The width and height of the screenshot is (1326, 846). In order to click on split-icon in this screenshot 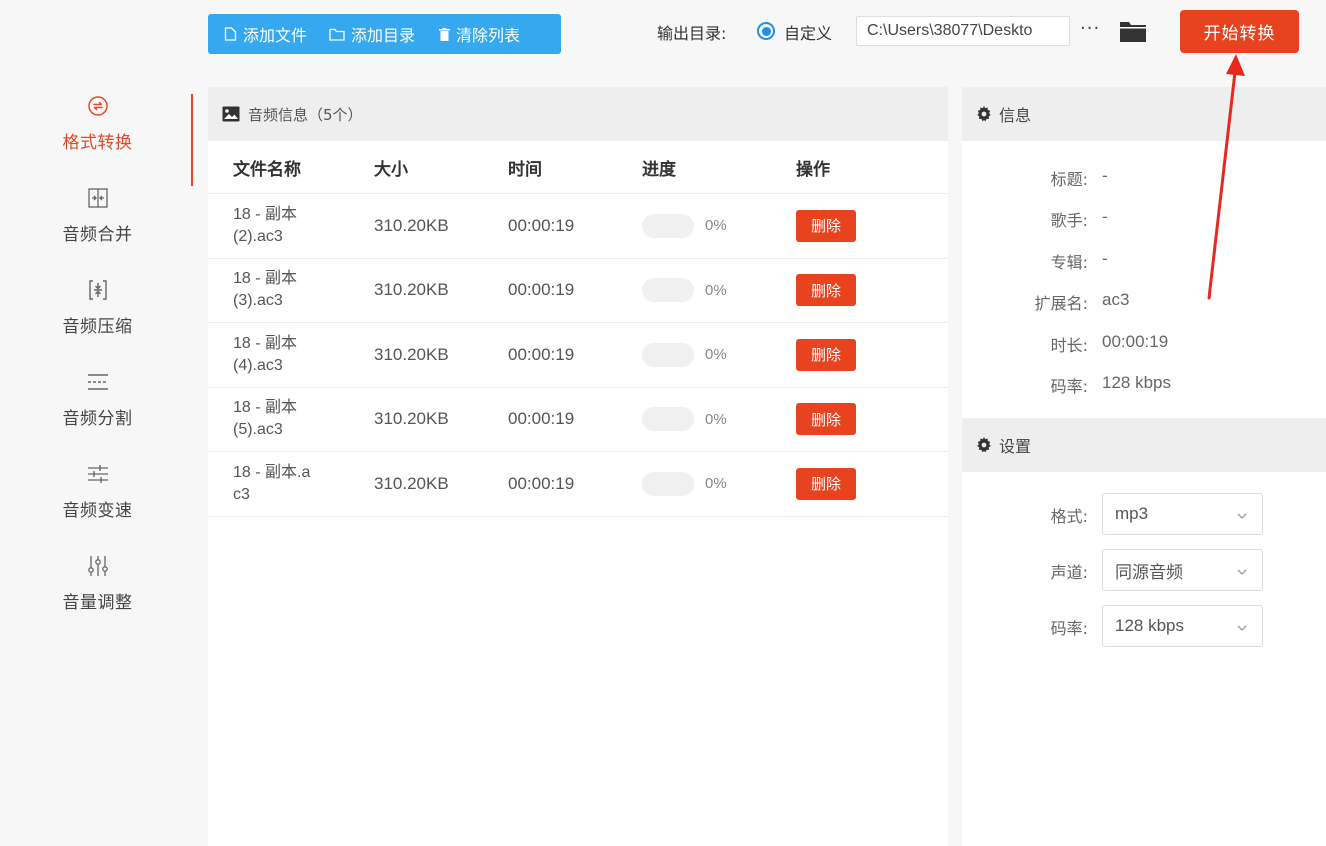, I will do `click(98, 382)`.